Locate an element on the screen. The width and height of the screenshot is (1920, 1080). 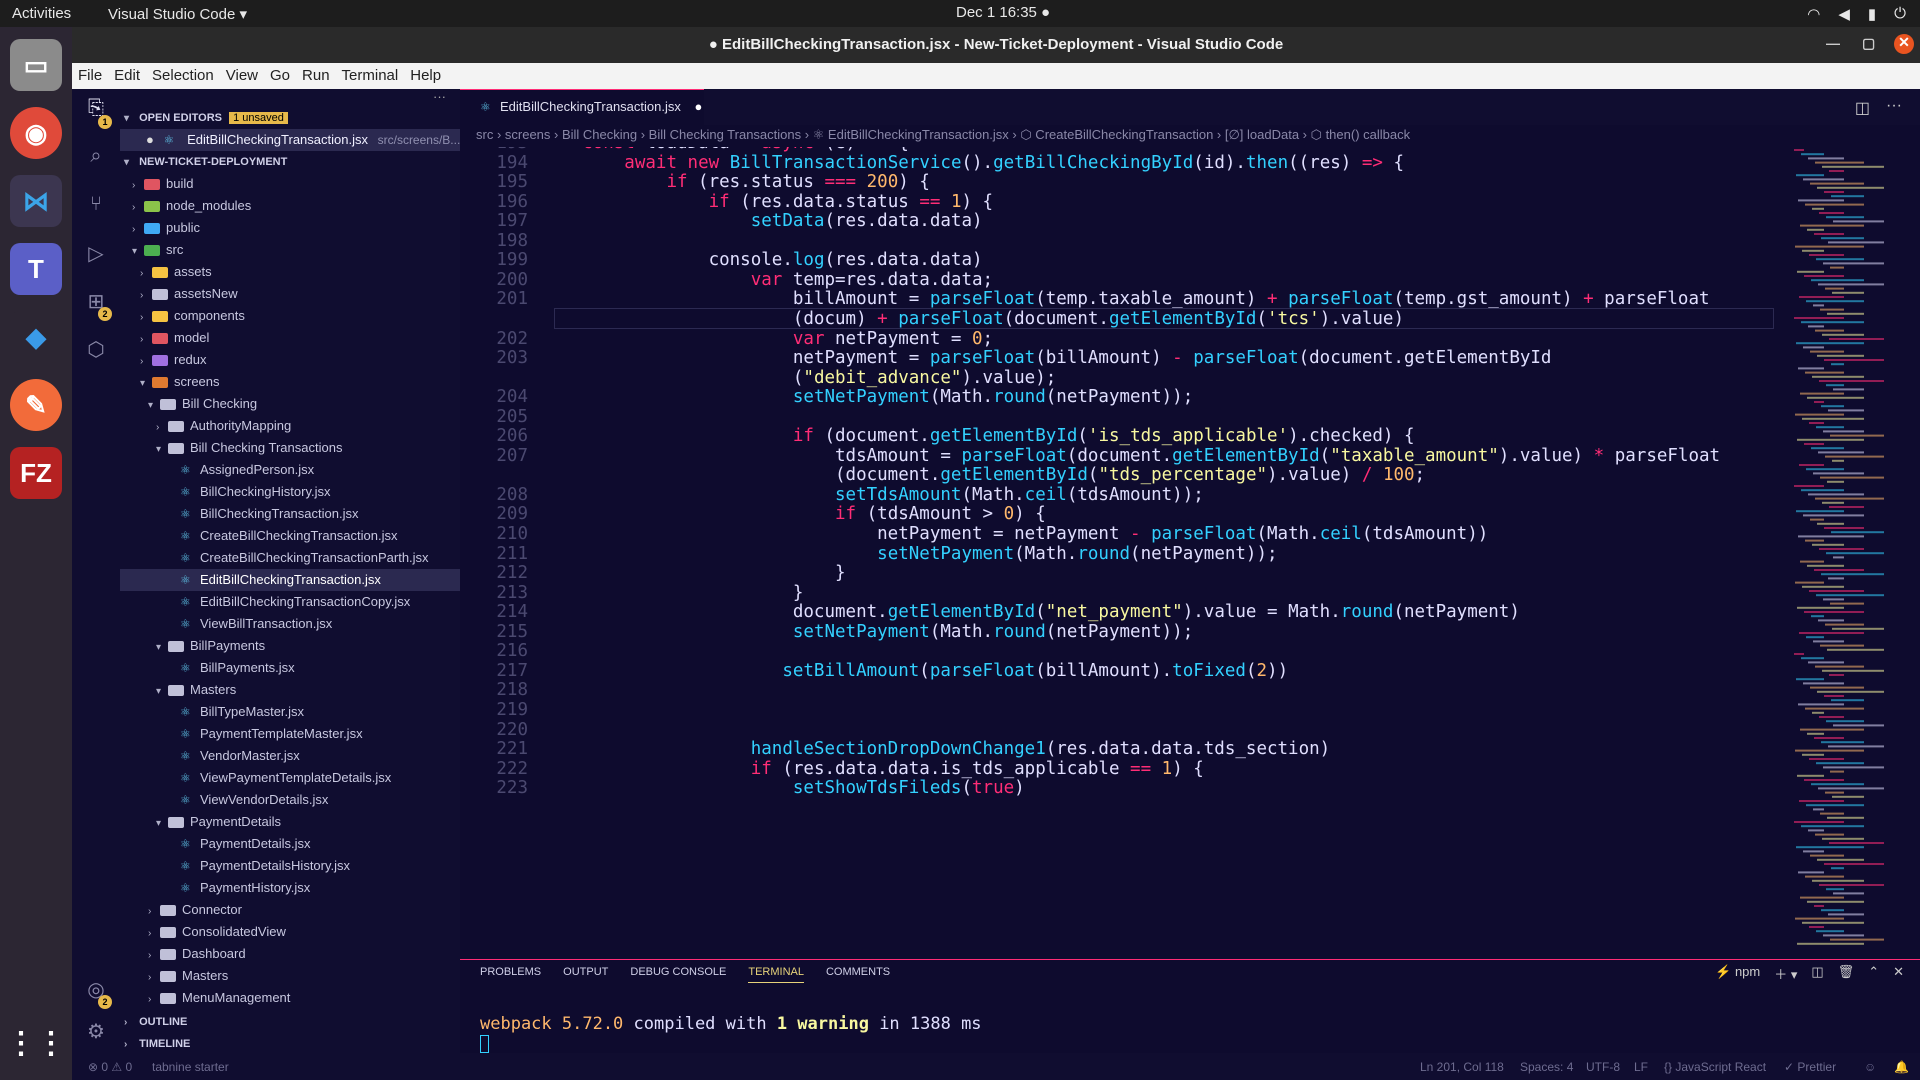
timeline-section: › TIMELINE is located at coordinates (290, 1043).